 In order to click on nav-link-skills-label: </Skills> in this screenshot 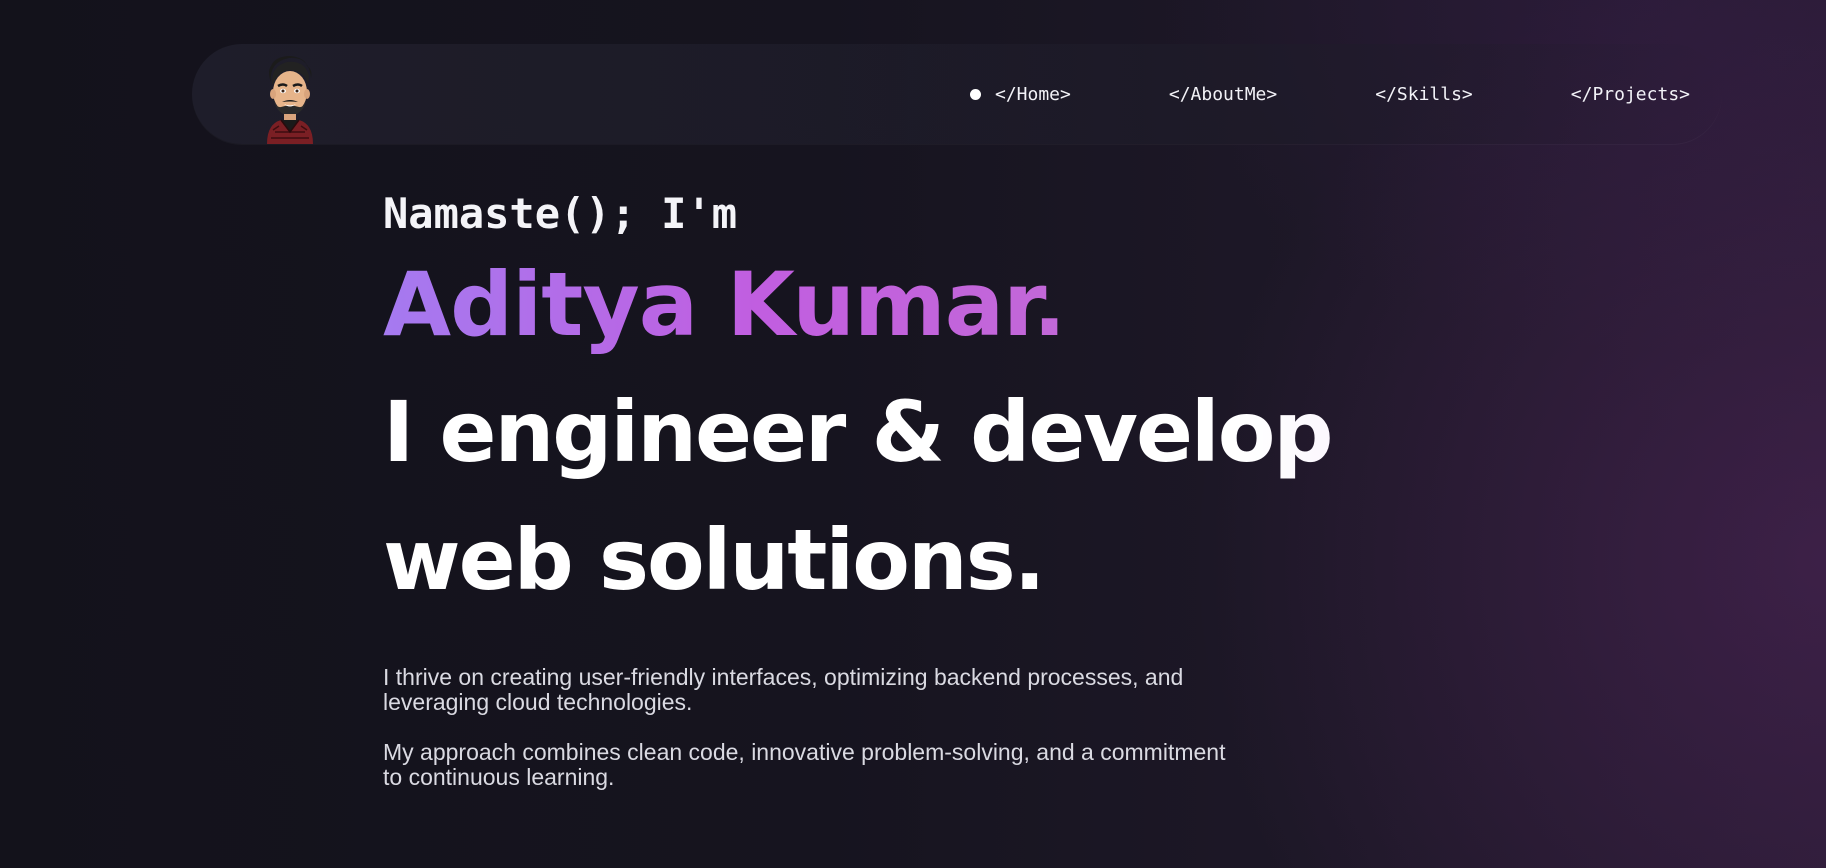, I will do `click(1424, 94)`.